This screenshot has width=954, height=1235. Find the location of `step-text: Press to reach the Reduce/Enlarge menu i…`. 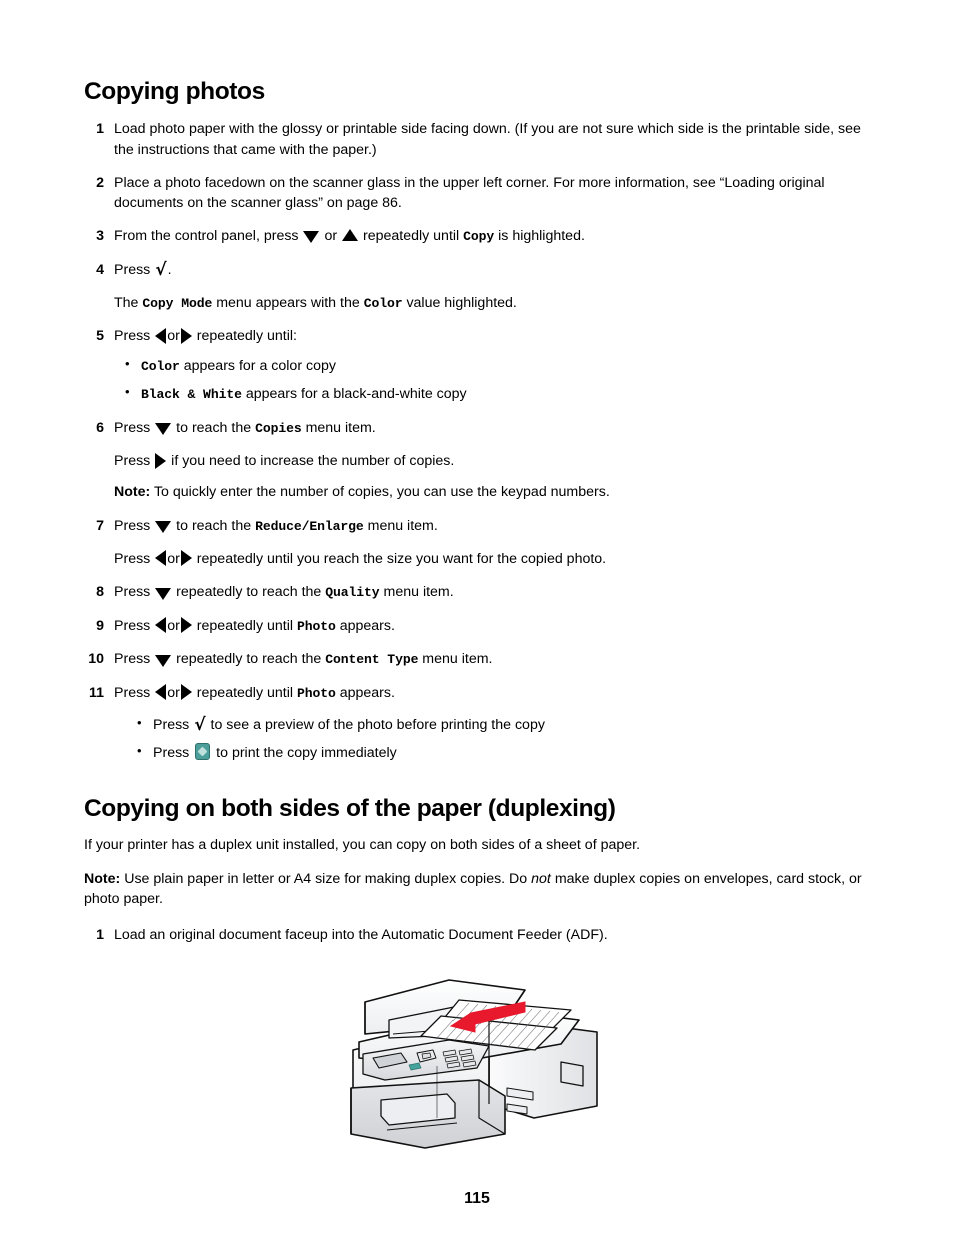

step-text: Press to reach the Reduce/Enlarge menu i… is located at coordinates (494, 526).